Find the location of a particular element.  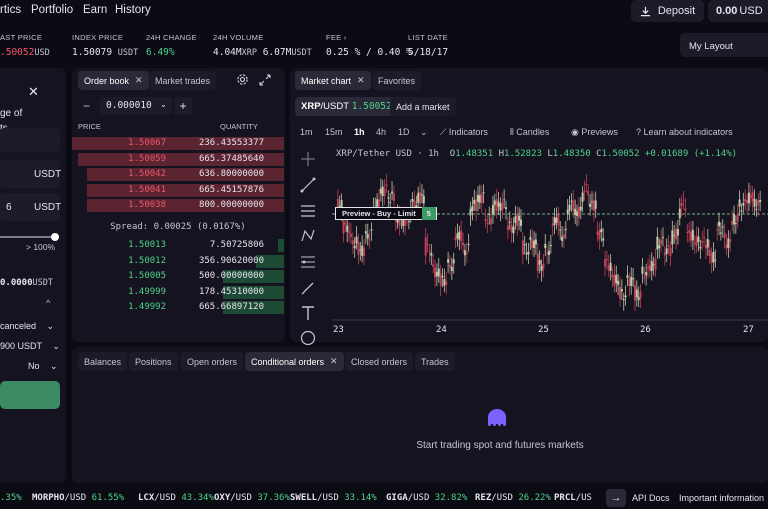

ticker-quote: /US is located at coordinates (583, 498).